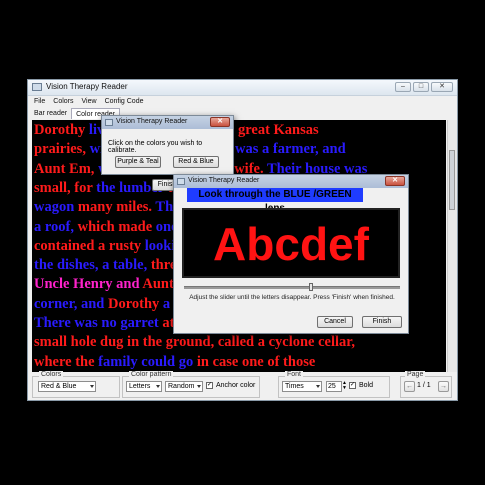 The height and width of the screenshot is (485, 485). Describe the element at coordinates (382, 322) in the screenshot. I see `finish-button: Finish` at that location.